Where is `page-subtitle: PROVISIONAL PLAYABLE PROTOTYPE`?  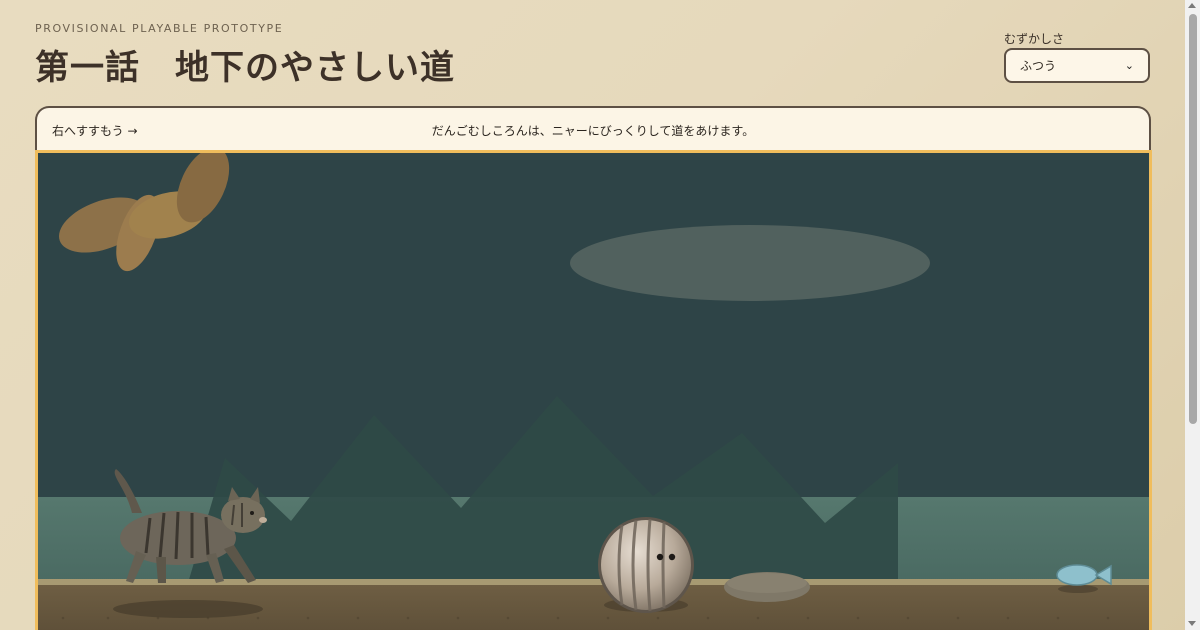
page-subtitle: PROVISIONAL PLAYABLE PROTOTYPE is located at coordinates (159, 28).